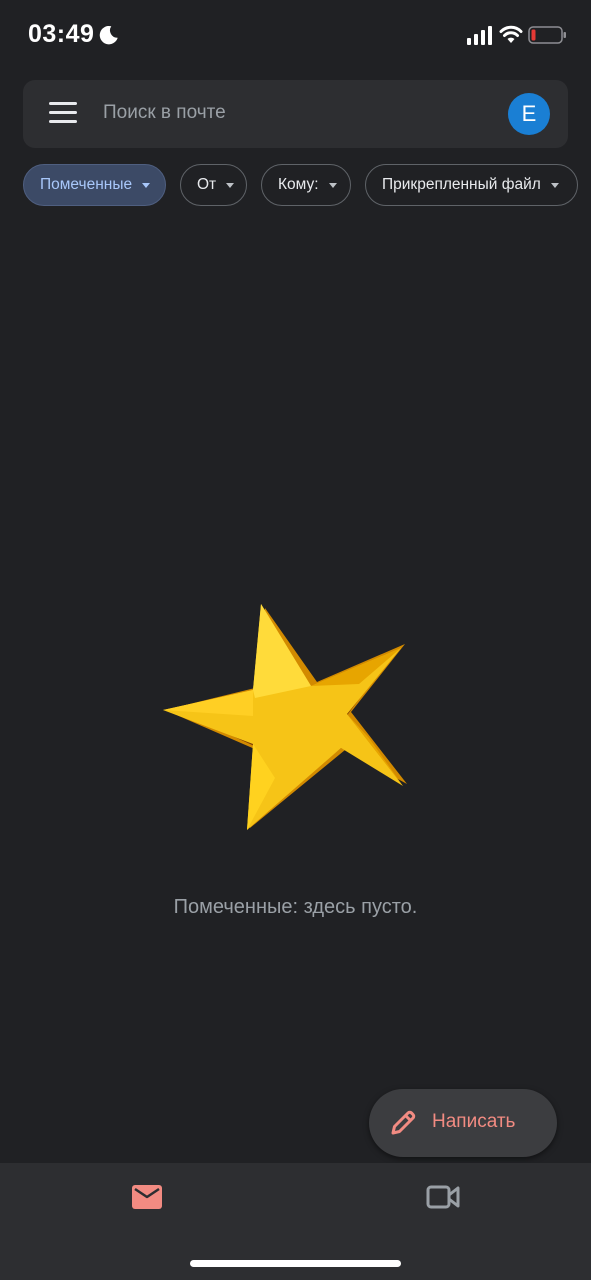 This screenshot has width=591, height=1280. Describe the element at coordinates (474, 1121) in the screenshot. I see `compose-label: Написать` at that location.